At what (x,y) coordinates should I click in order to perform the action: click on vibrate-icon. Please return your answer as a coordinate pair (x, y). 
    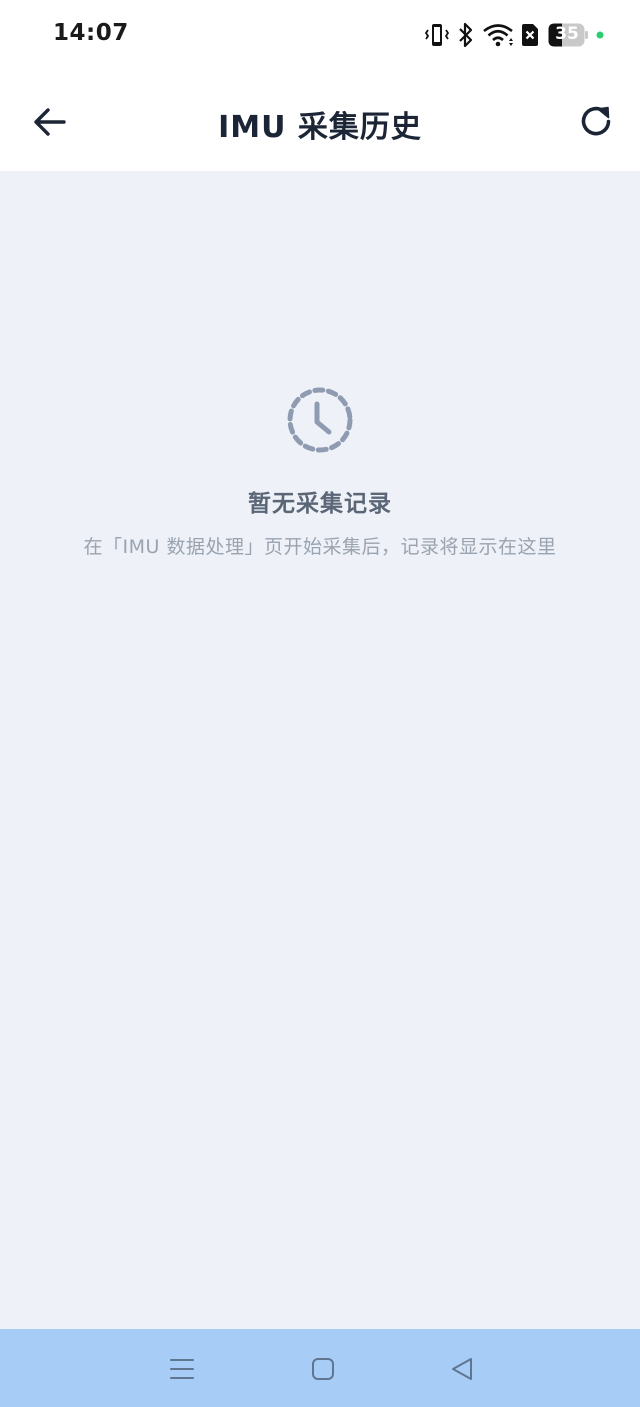
    Looking at the image, I should click on (437, 35).